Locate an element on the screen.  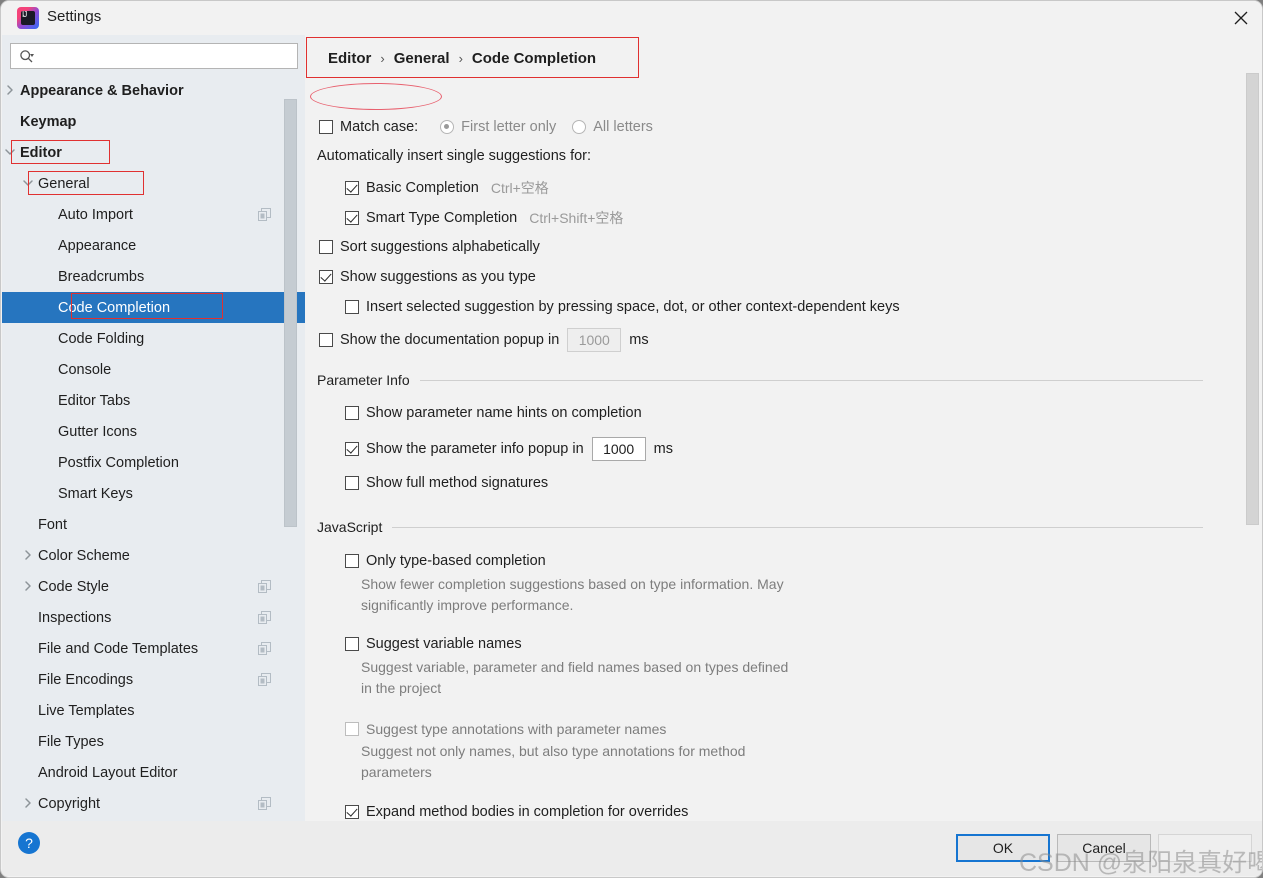
first-letter-only-radio is located at coordinates (447, 127).